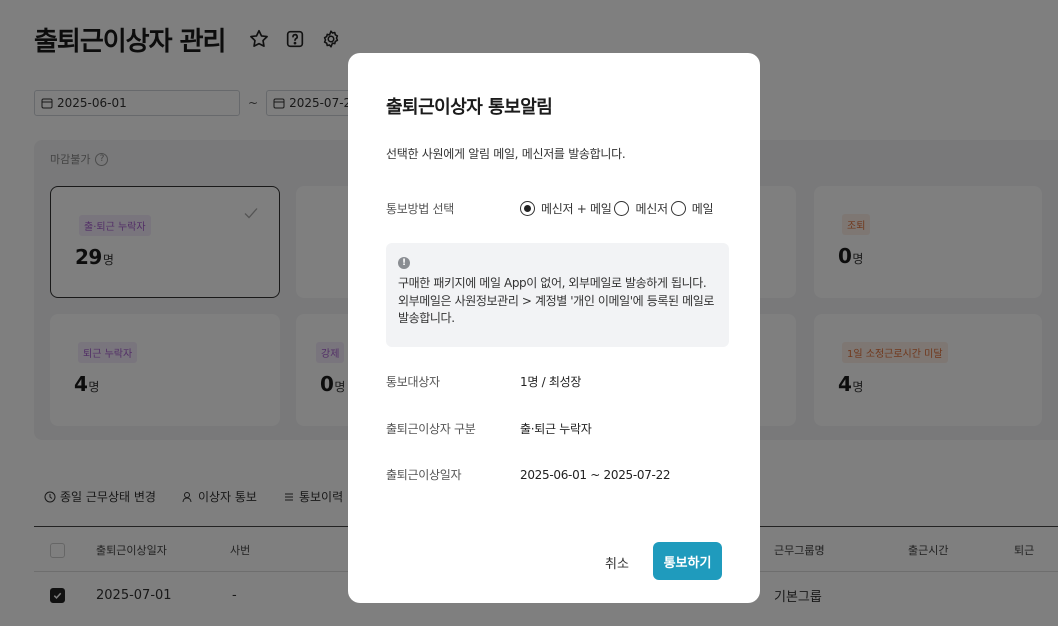 The image size is (1058, 626). I want to click on submit-button: 통보하기, so click(687, 561).